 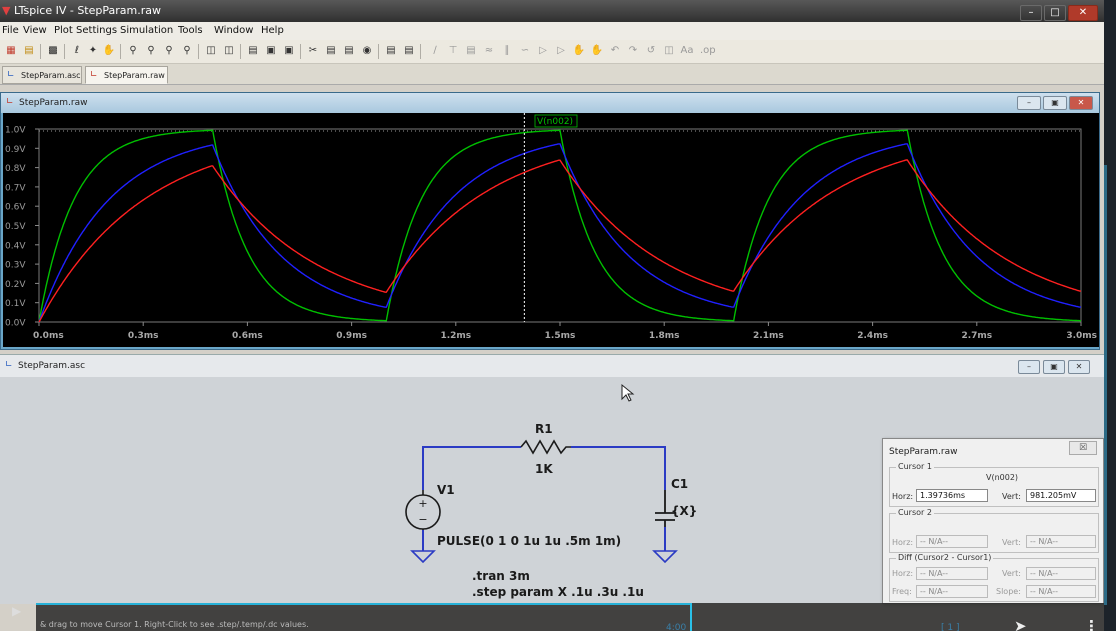 What do you see at coordinates (952, 573) in the screenshot?
I see `diff-horz-field: -- N/A--` at bounding box center [952, 573].